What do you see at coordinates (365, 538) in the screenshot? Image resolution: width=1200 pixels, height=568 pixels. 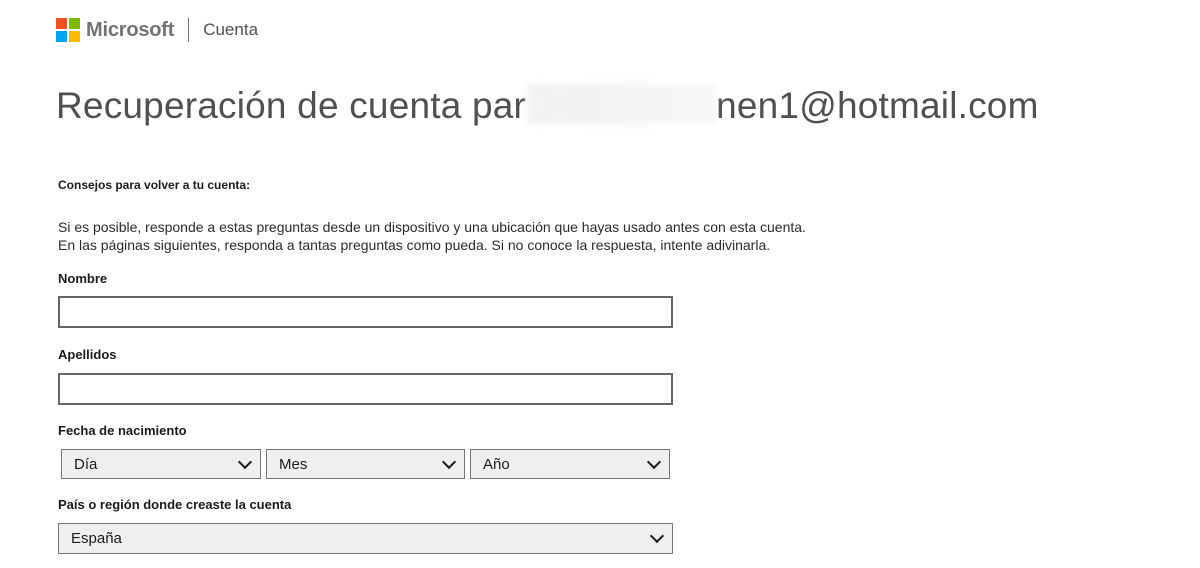 I see `country-select: España` at bounding box center [365, 538].